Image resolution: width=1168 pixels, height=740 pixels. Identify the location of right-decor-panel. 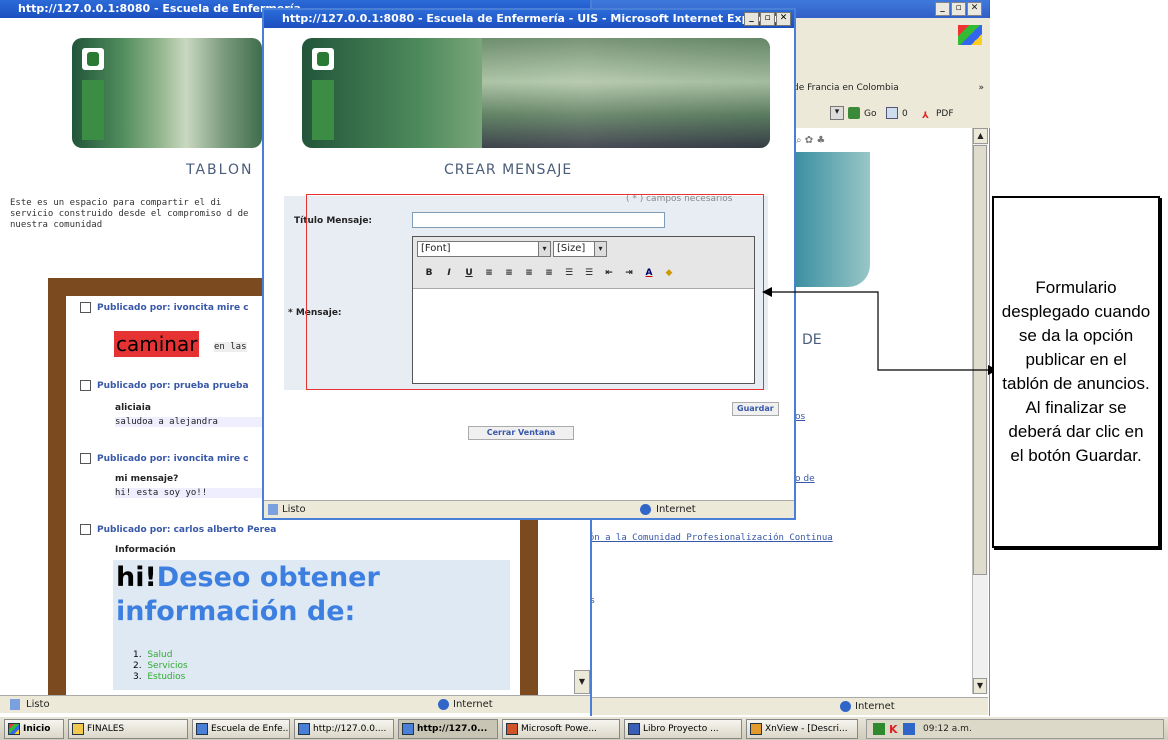
(832, 219).